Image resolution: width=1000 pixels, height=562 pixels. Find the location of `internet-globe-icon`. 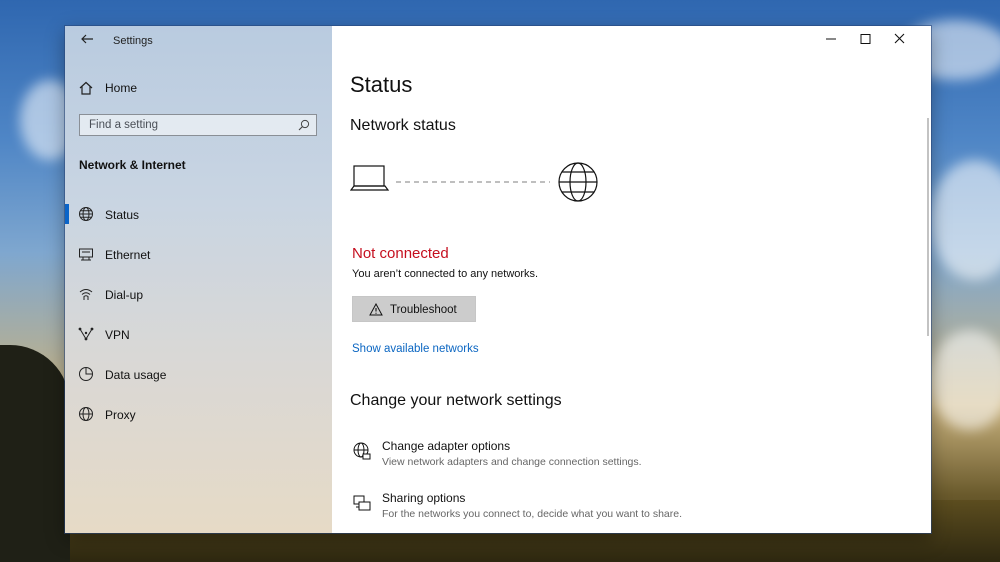

internet-globe-icon is located at coordinates (578, 182).